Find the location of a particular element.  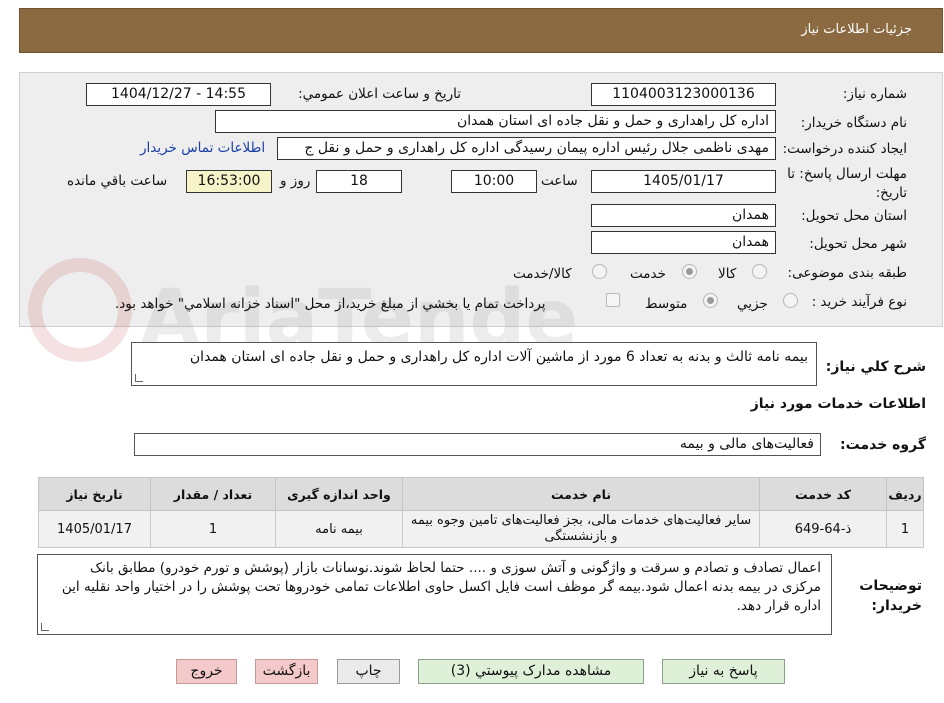

need-number-field: 1104003123000136 is located at coordinates (683, 94).